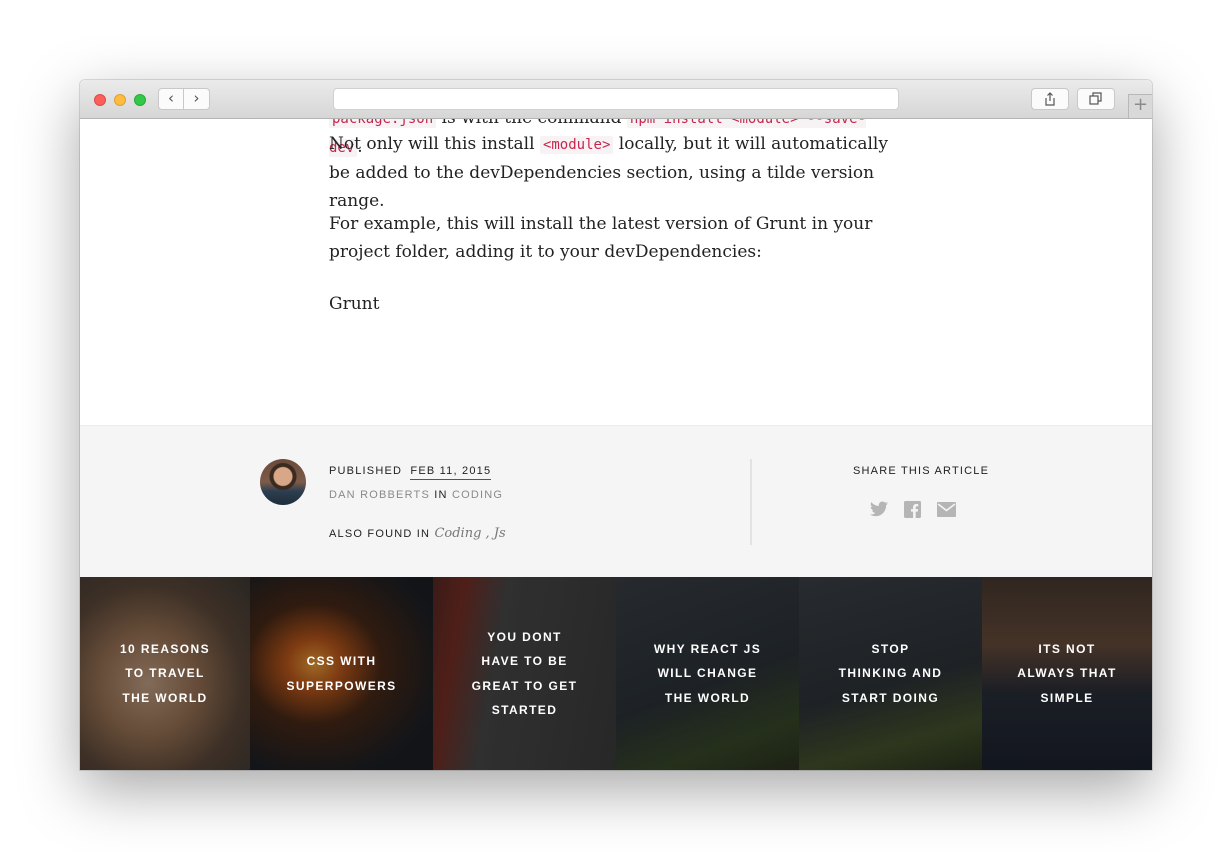 This screenshot has height=852, width=1231. Describe the element at coordinates (451, 472) in the screenshot. I see `published-date-link: FEB 11, 2015` at that location.